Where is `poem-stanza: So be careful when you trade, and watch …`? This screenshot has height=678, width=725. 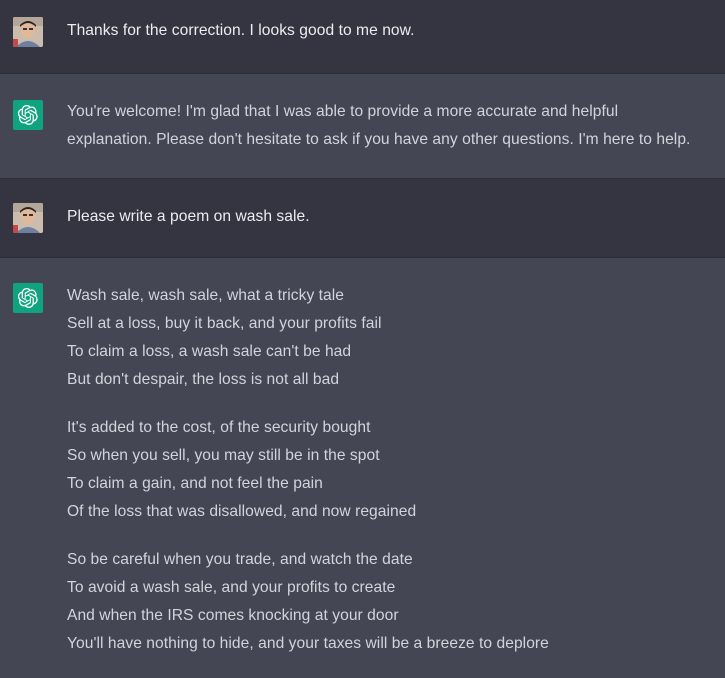 poem-stanza: So be careful when you trade, and watch … is located at coordinates (392, 602).